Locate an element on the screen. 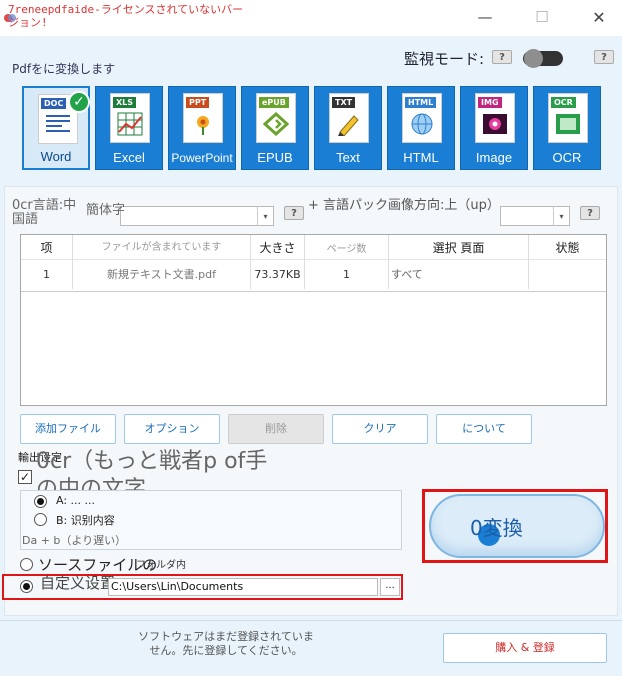 The height and width of the screenshot is (676, 622). epub-tag: ePUB is located at coordinates (274, 102).